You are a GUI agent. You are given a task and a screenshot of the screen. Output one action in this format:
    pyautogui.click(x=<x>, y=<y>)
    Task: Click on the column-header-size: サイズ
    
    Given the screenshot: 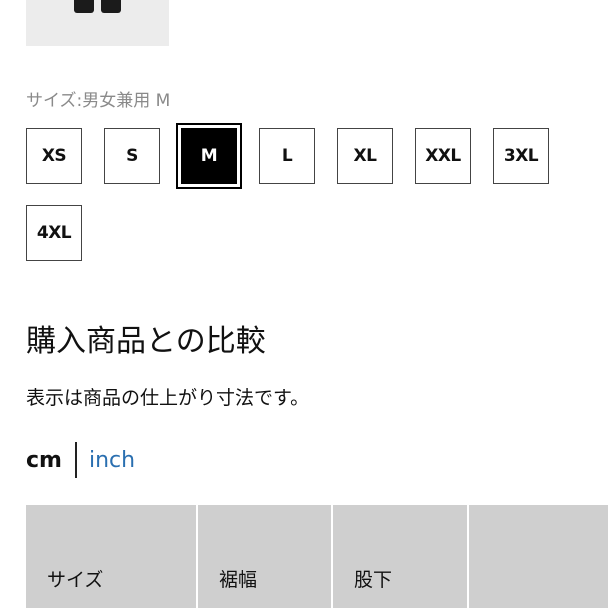 What is the action you would take?
    pyautogui.click(x=112, y=556)
    